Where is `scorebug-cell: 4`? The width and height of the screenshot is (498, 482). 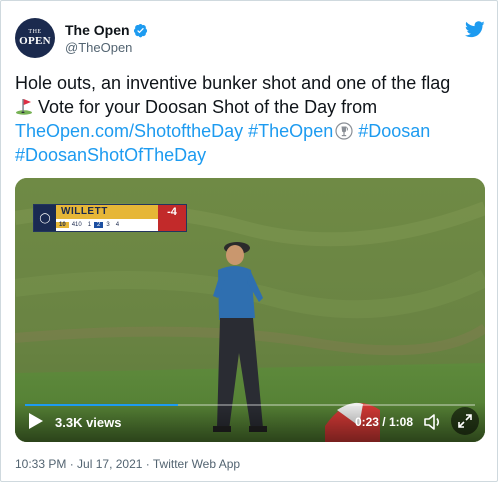
scorebug-cell: 4 is located at coordinates (117, 225).